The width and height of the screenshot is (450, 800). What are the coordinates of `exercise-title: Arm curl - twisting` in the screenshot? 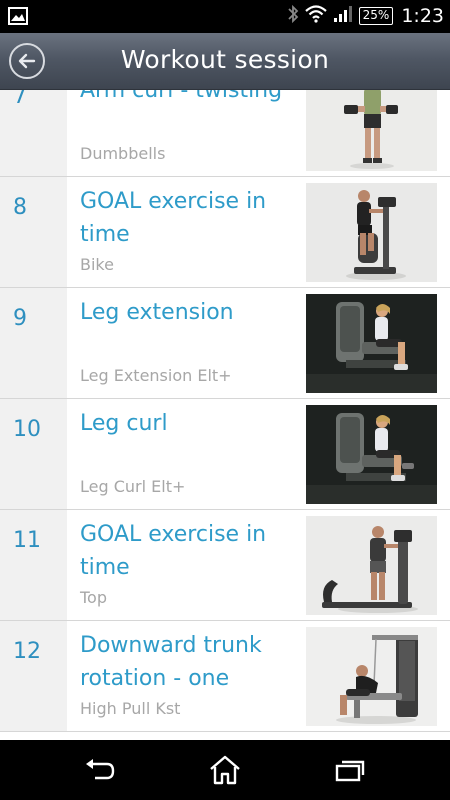 It's located at (181, 96).